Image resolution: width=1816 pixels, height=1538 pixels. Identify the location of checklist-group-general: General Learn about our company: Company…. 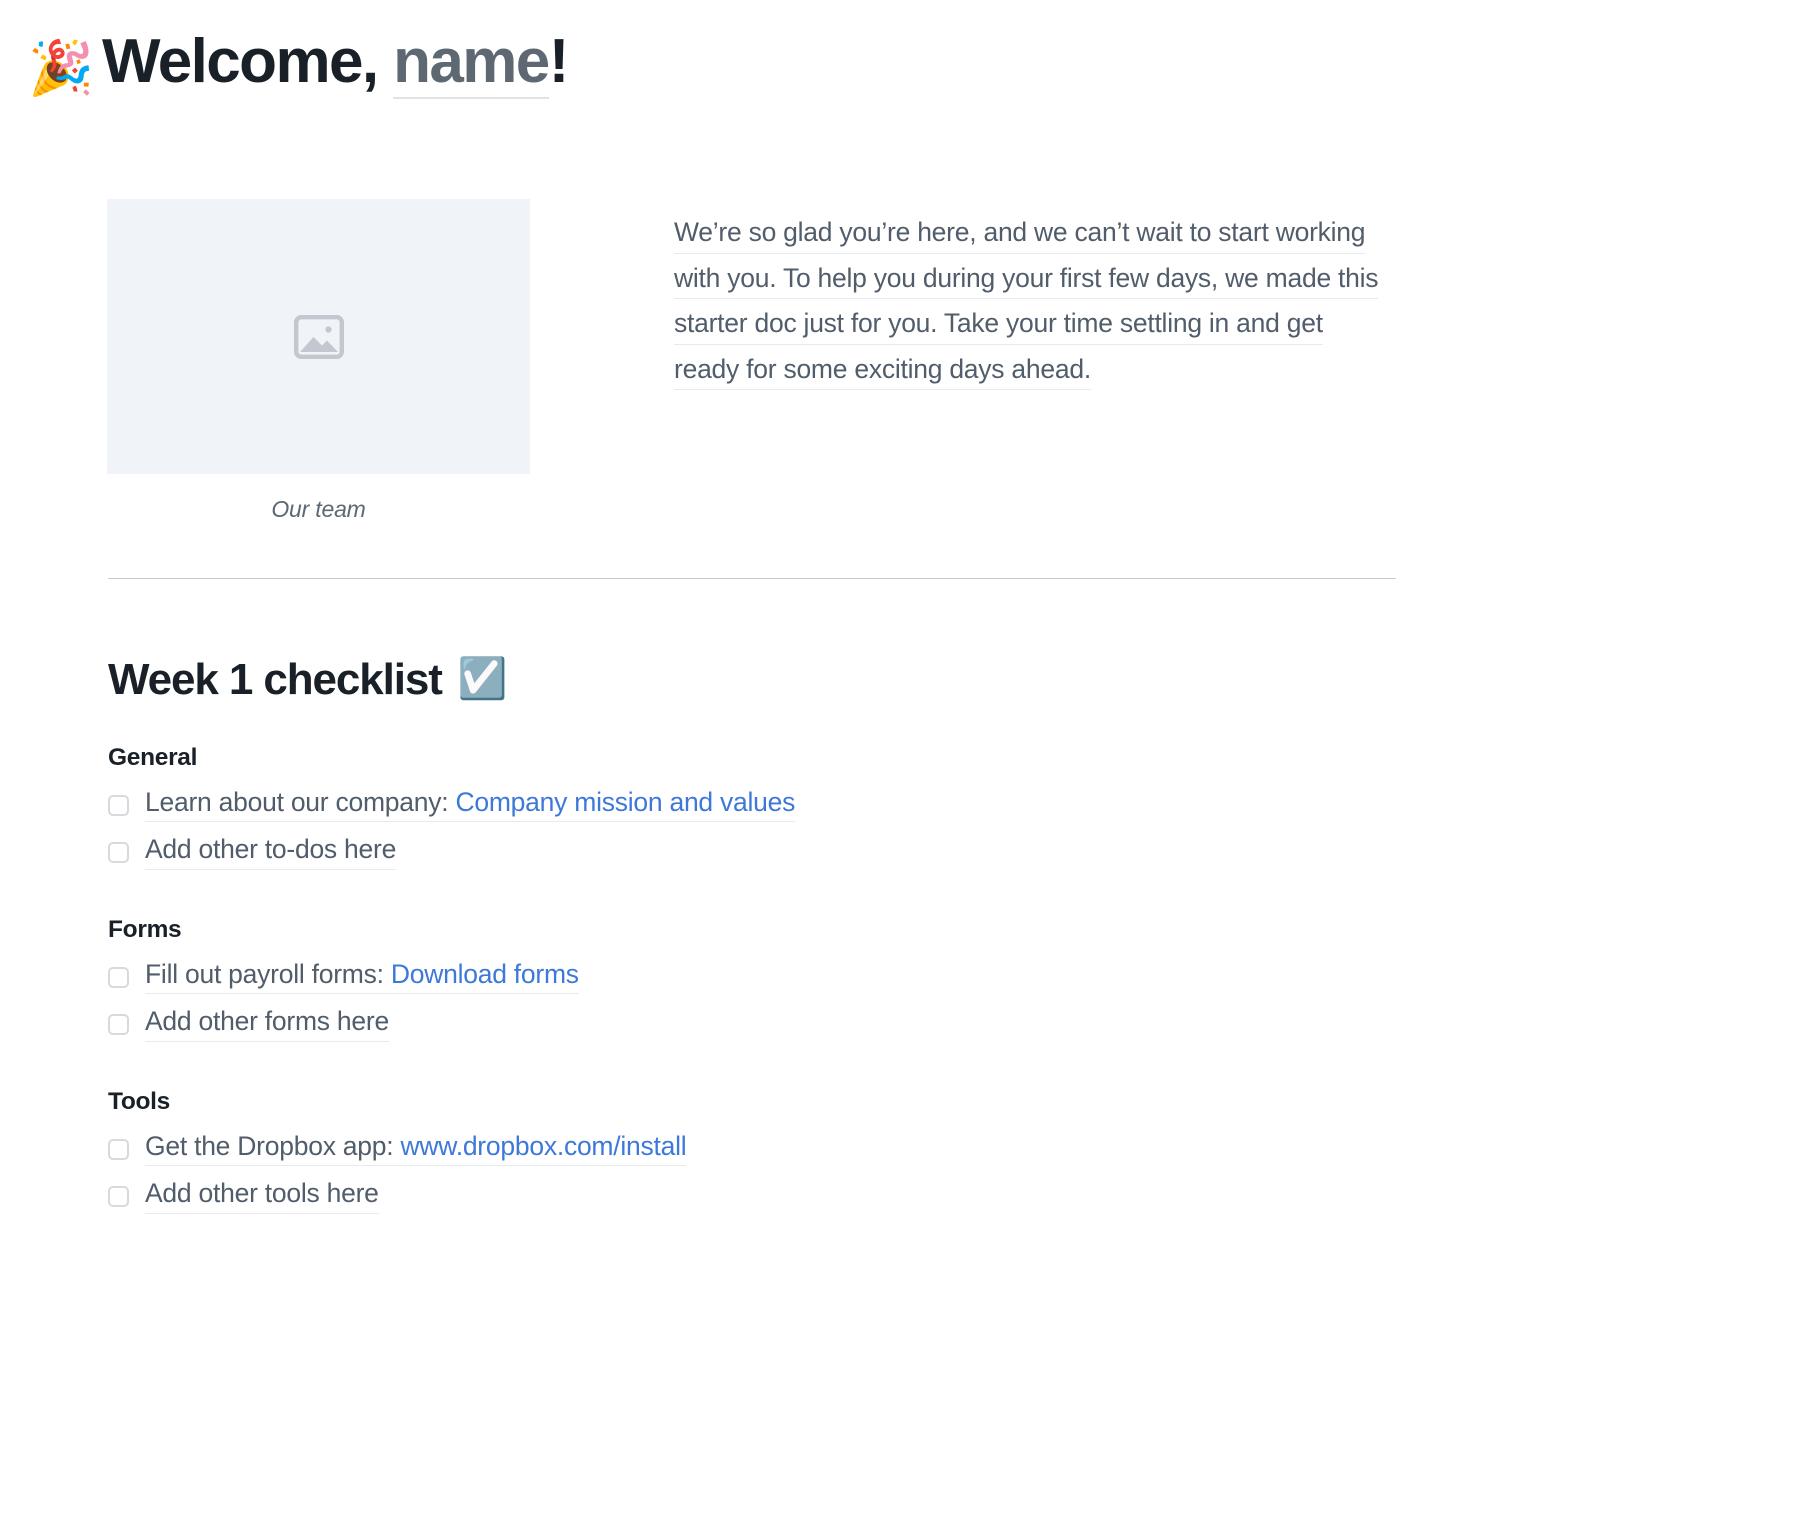
(758, 807).